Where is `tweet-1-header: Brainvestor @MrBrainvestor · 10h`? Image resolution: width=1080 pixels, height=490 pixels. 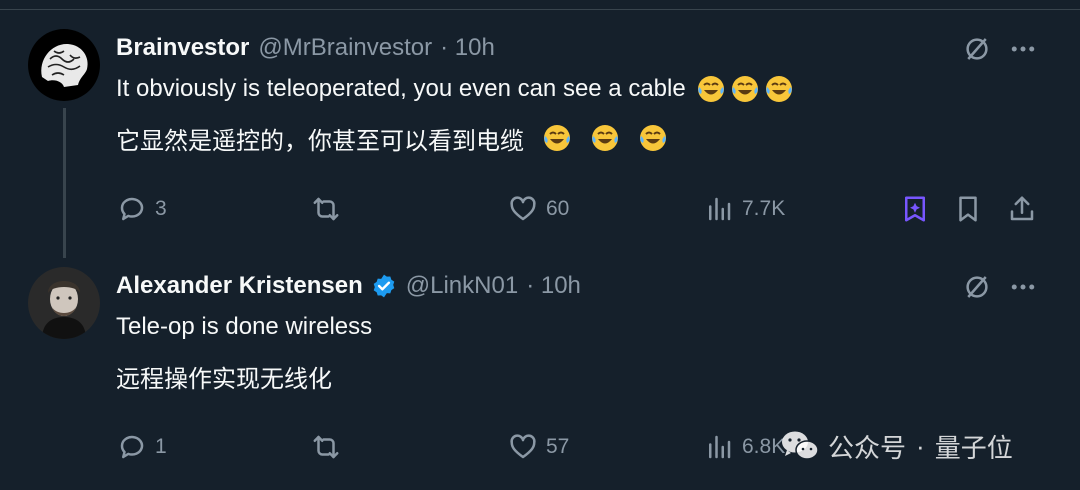
tweet-1-header: Brainvestor @MrBrainvestor · 10h is located at coordinates (305, 48).